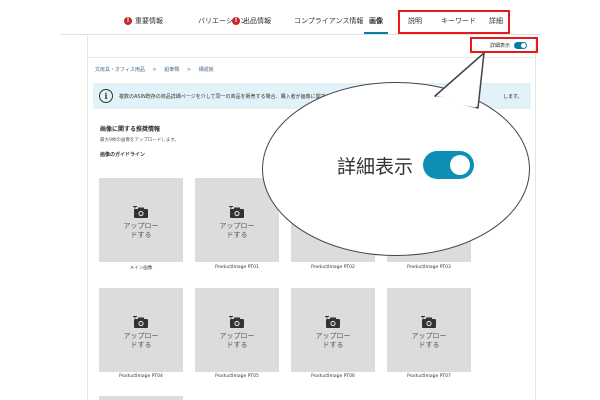 The image size is (600, 400). What do you see at coordinates (149, 21) in the screenshot?
I see `tab-label: 重要情報` at bounding box center [149, 21].